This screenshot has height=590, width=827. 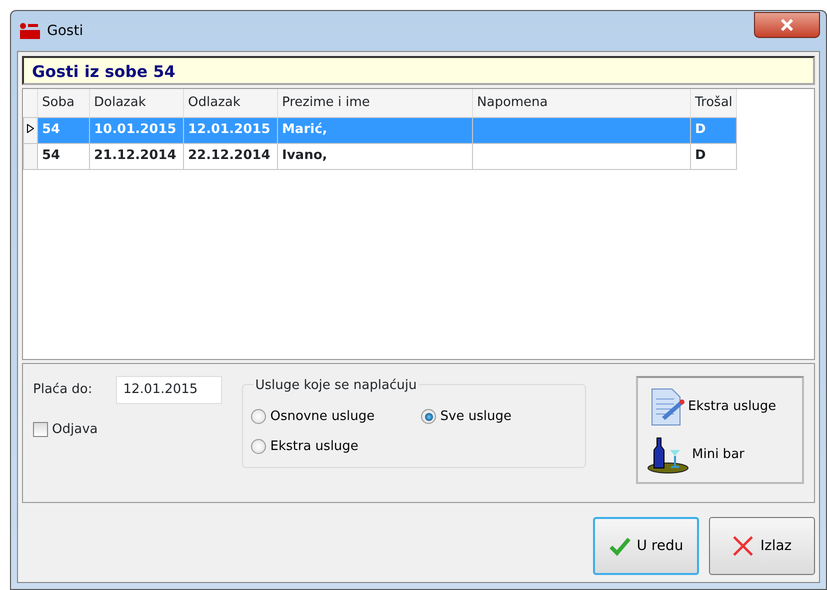 What do you see at coordinates (231, 103) in the screenshot?
I see `column-header: Odlazak` at bounding box center [231, 103].